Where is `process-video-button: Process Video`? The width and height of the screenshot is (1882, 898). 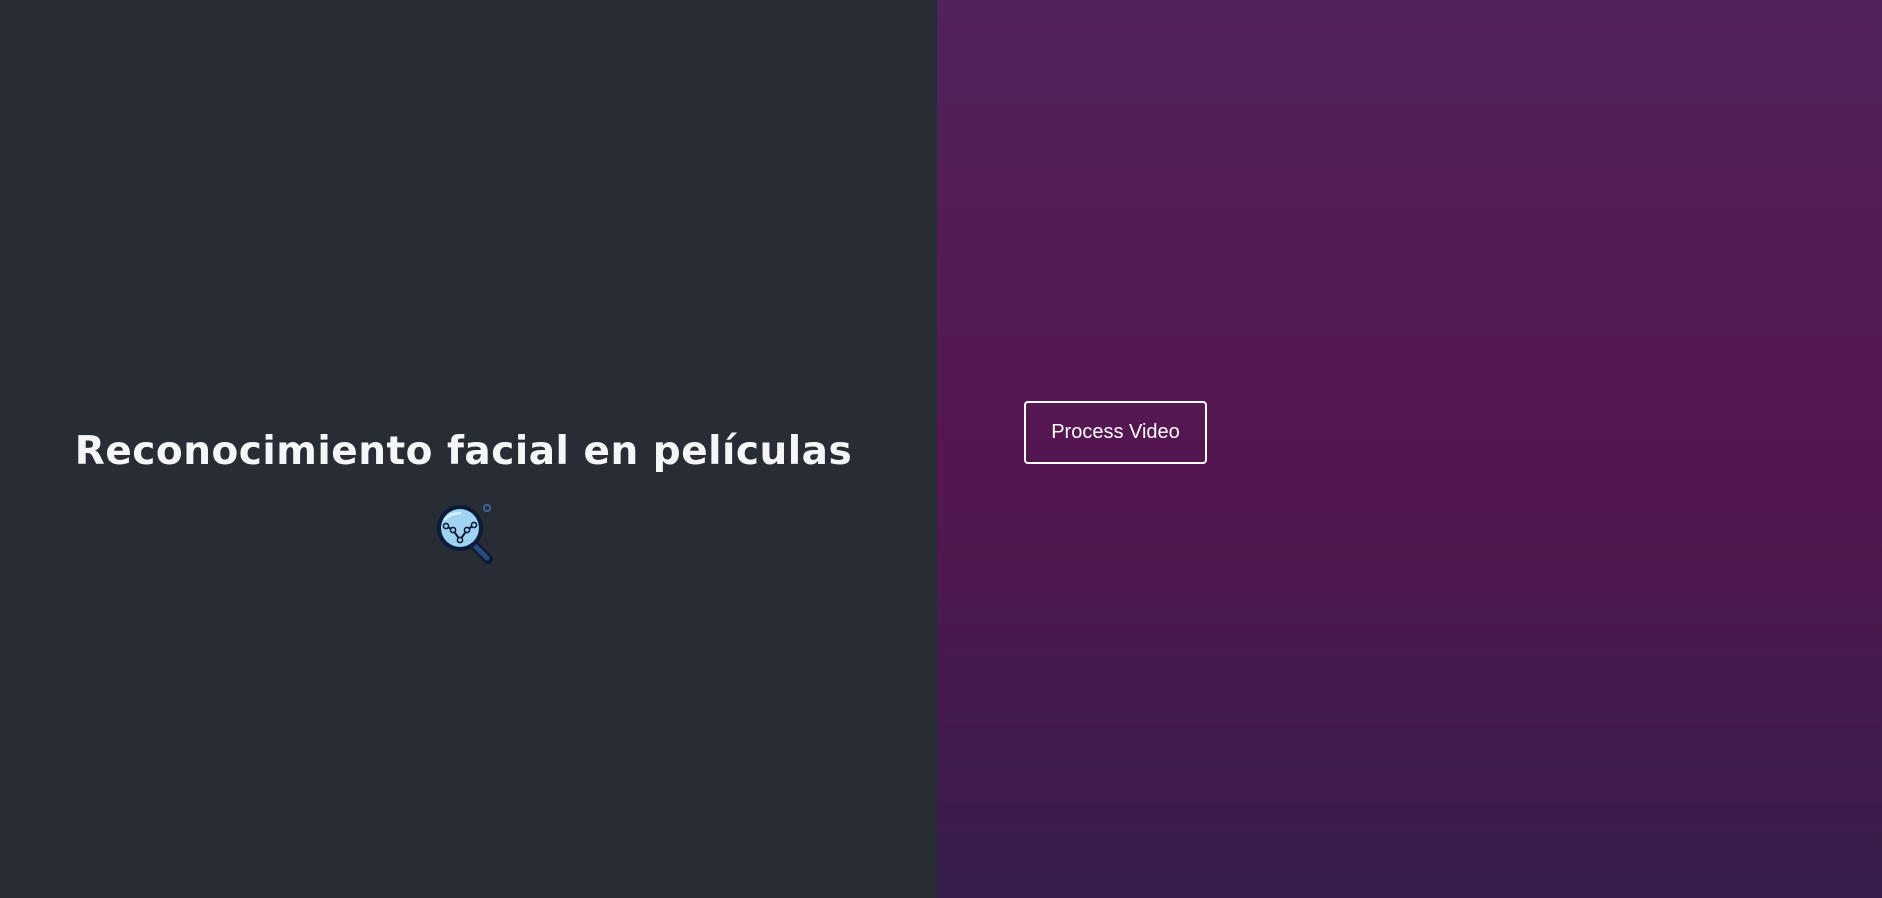
process-video-button: Process Video is located at coordinates (1115, 432).